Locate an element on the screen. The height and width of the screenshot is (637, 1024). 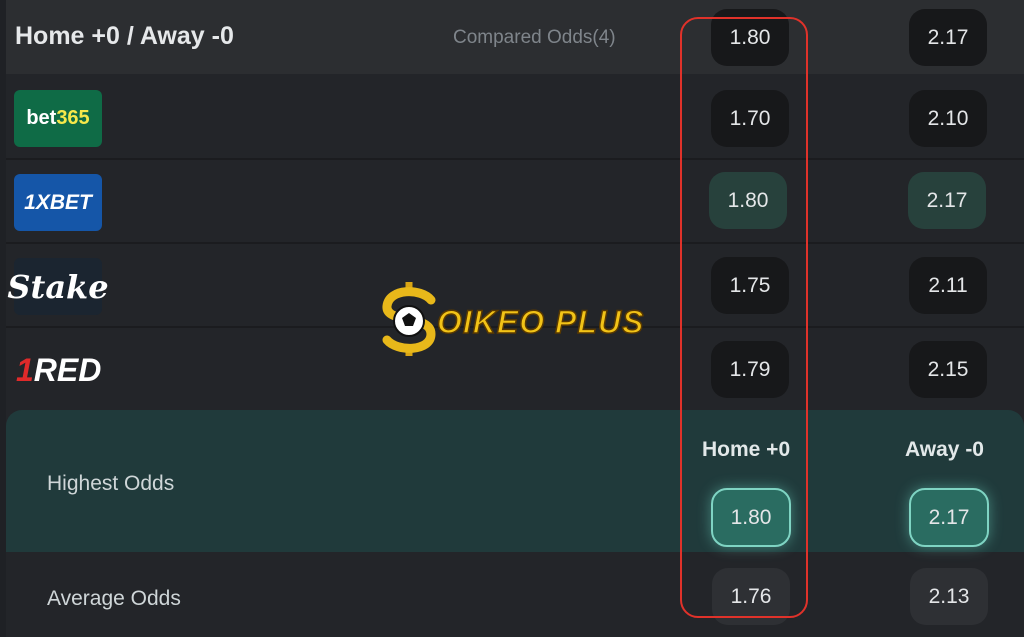
soccer-ball-dollar-icon is located at coordinates (409, 319).